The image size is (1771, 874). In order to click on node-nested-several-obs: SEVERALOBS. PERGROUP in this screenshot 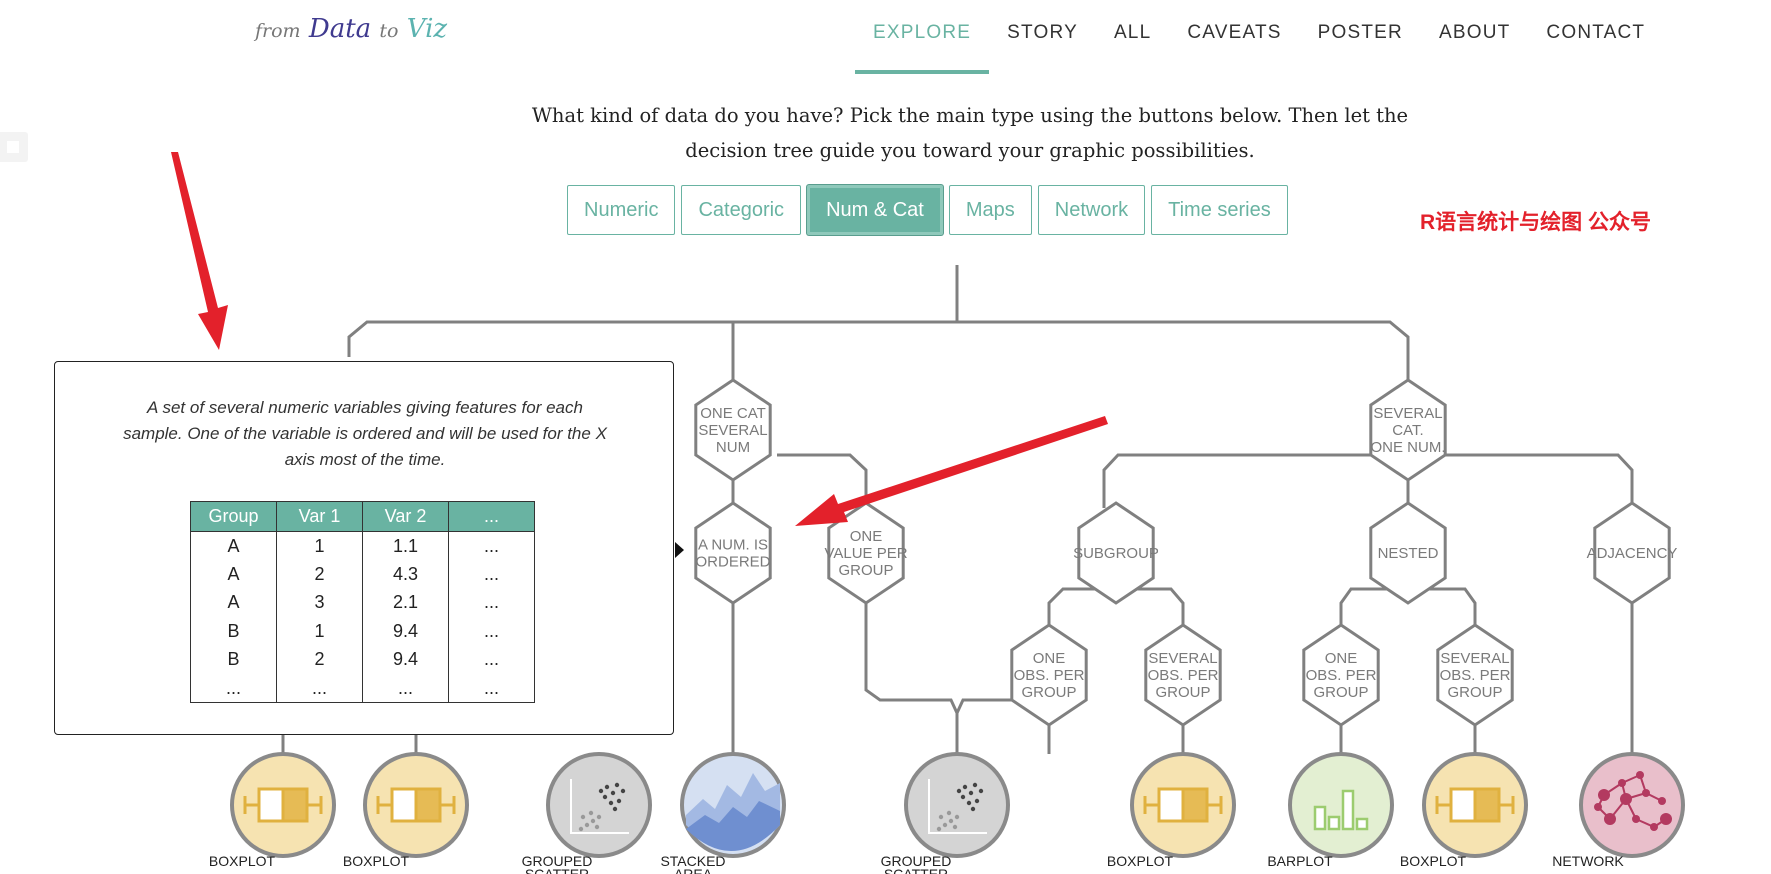, I will do `click(1475, 675)`.